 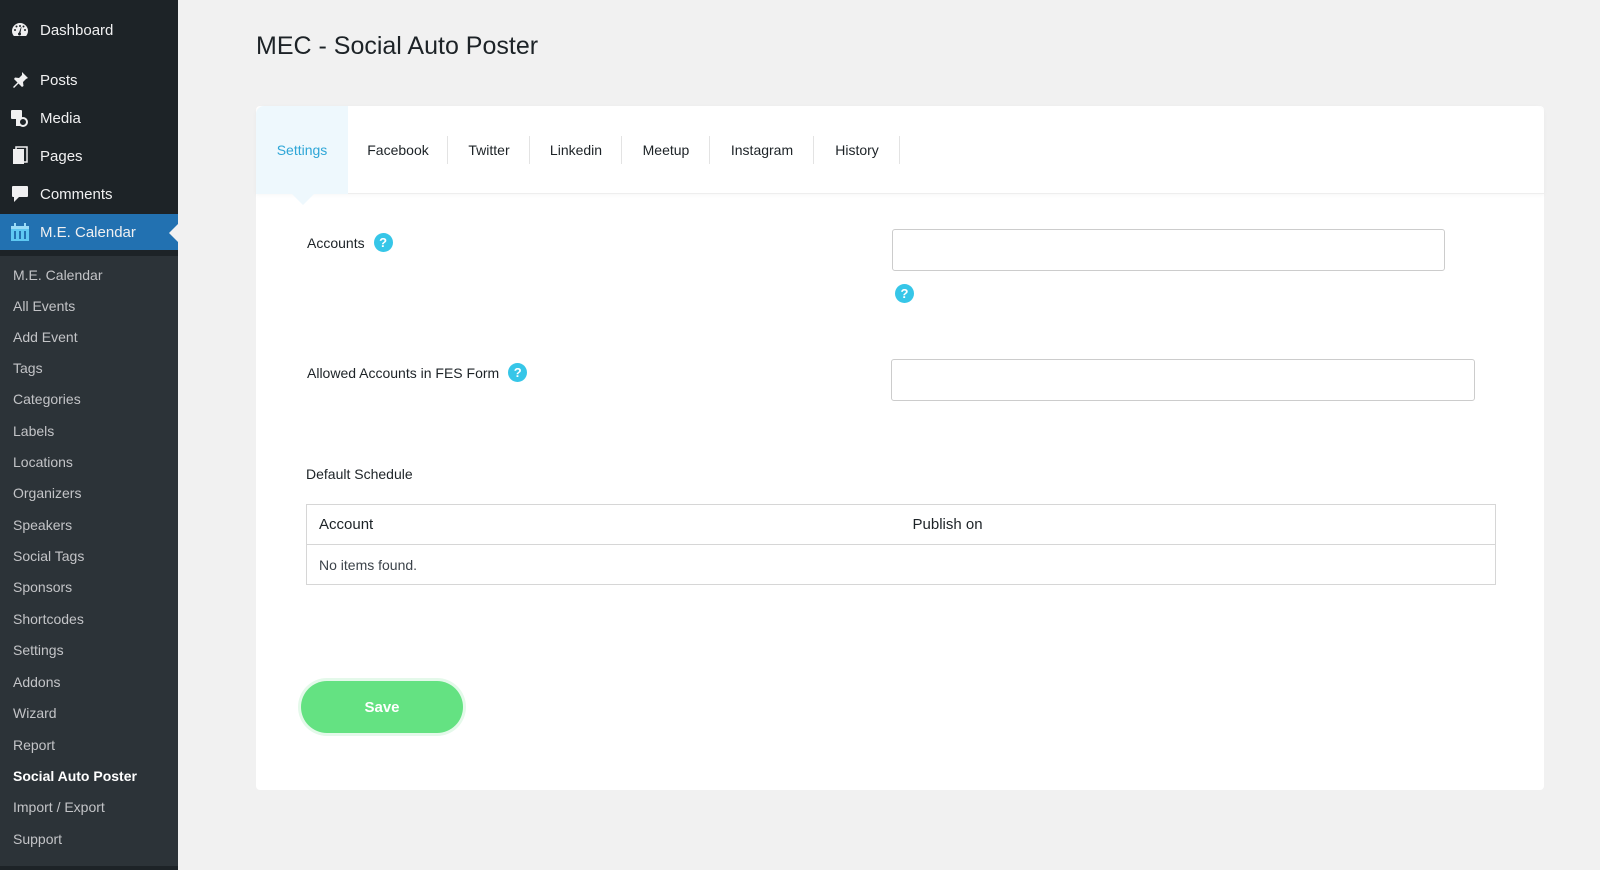 I want to click on accounts-label: Accounts ?, so click(x=350, y=242).